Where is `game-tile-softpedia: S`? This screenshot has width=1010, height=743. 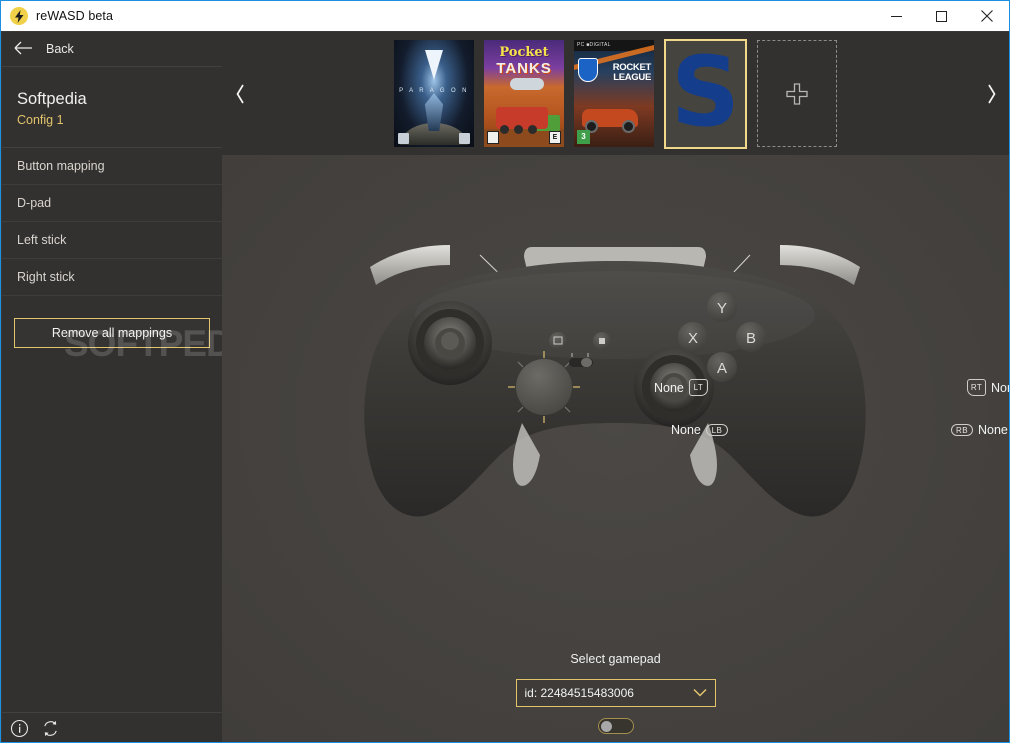
game-tile-softpedia: S is located at coordinates (705, 93).